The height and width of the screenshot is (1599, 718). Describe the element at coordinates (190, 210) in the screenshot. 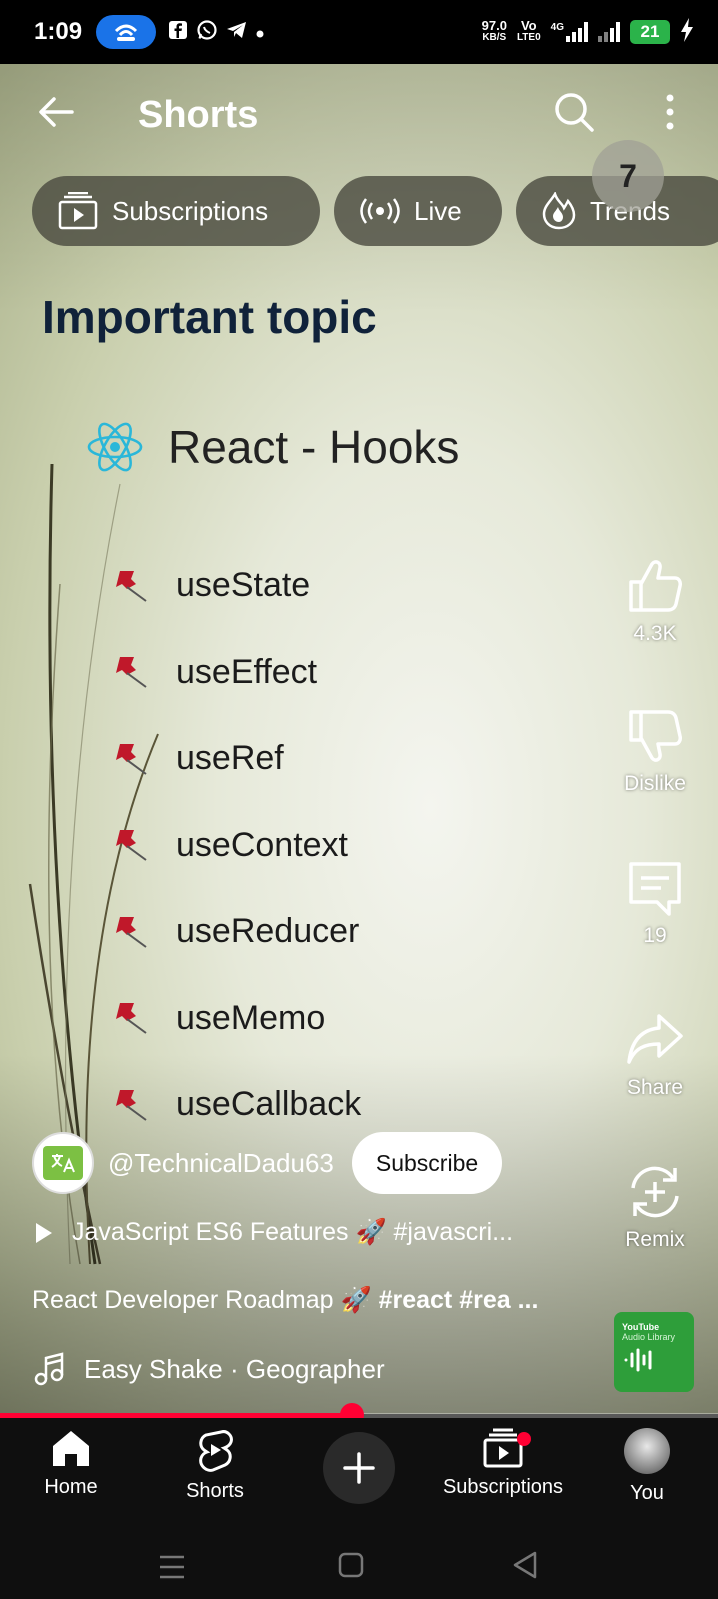

I see `chip-label: Subscriptions` at that location.